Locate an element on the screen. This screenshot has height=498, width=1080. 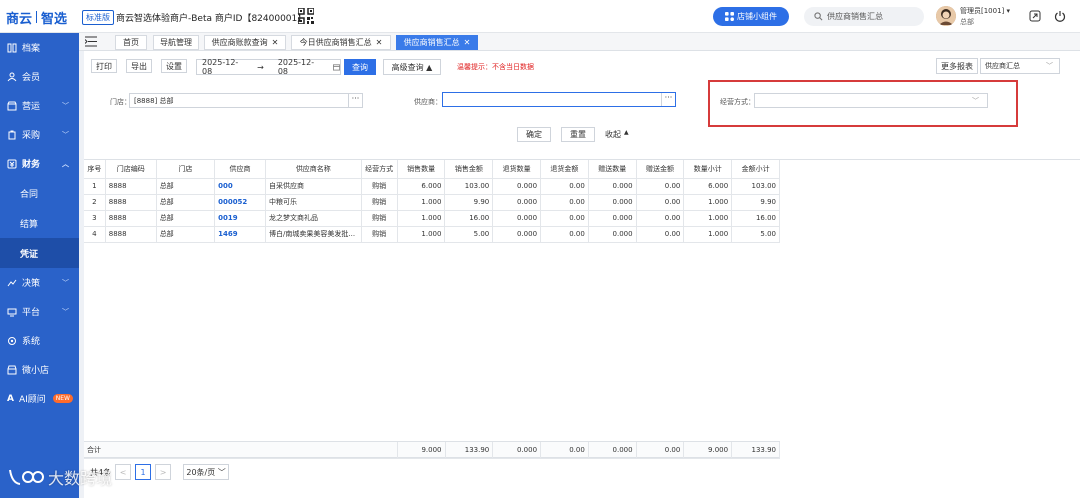
column-header: 退货数量 is located at coordinates (517, 169).